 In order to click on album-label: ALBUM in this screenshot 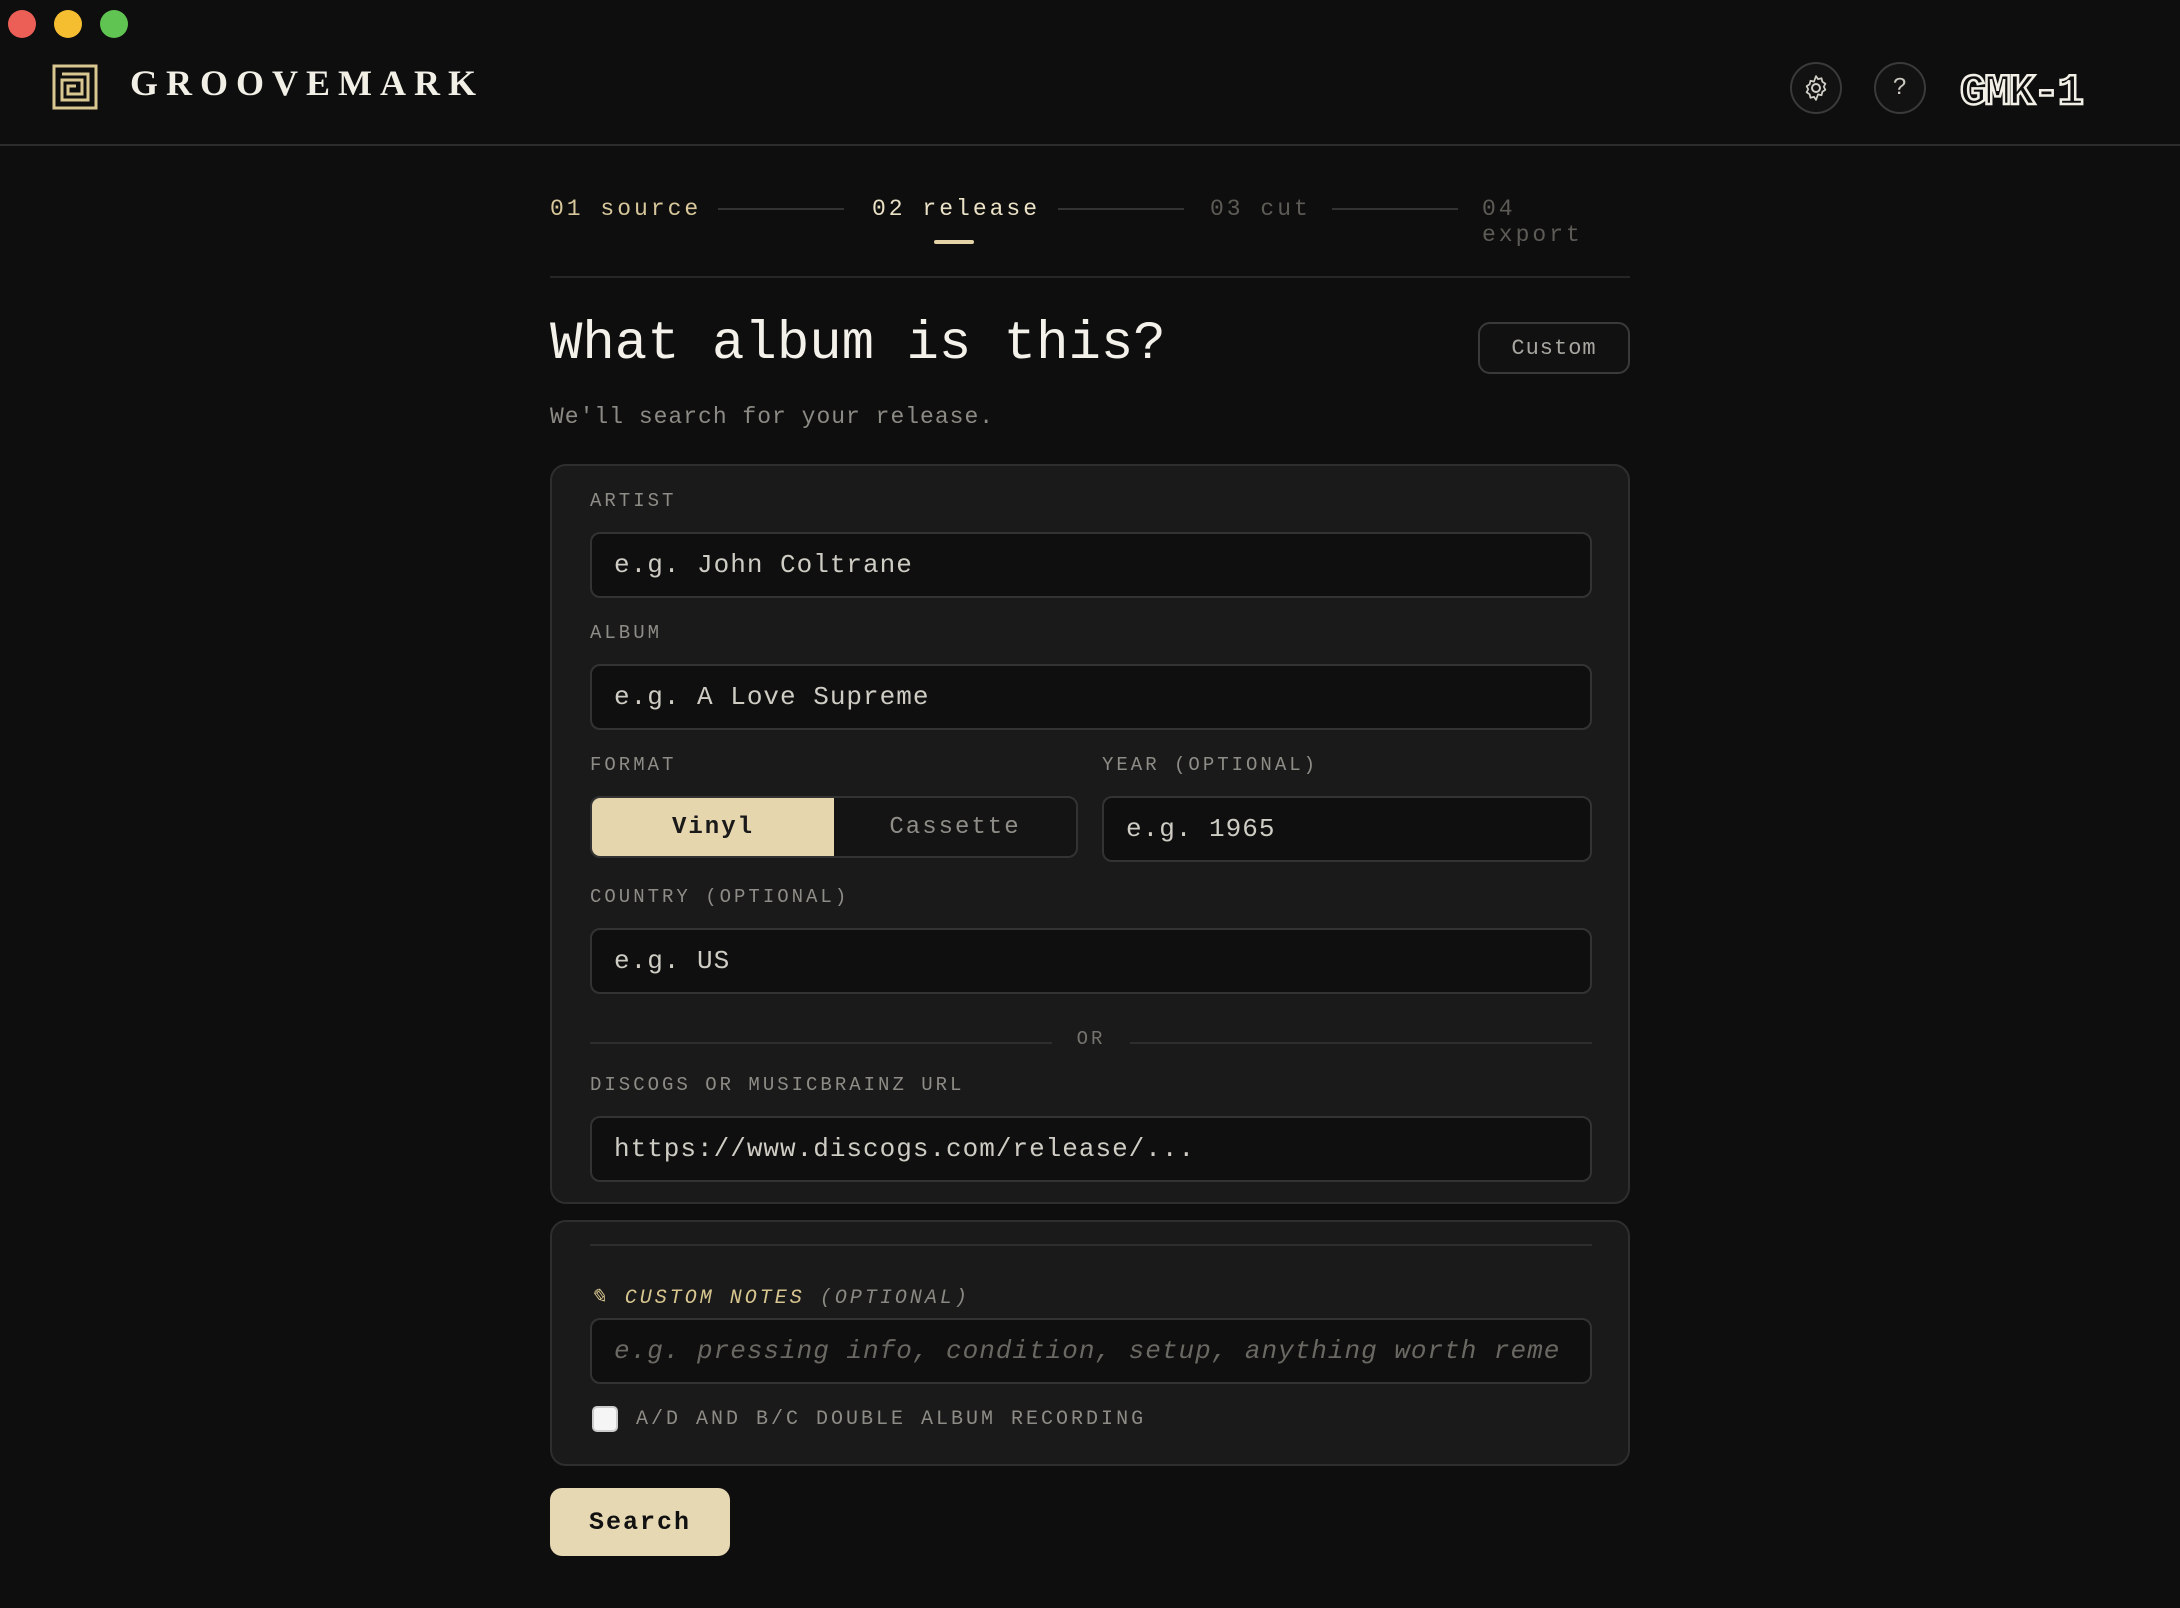, I will do `click(626, 633)`.